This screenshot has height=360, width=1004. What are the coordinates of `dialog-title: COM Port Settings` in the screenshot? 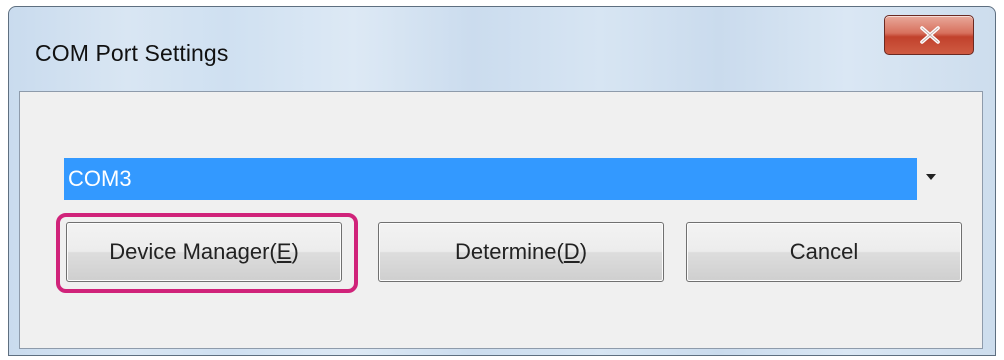 It's located at (132, 53).